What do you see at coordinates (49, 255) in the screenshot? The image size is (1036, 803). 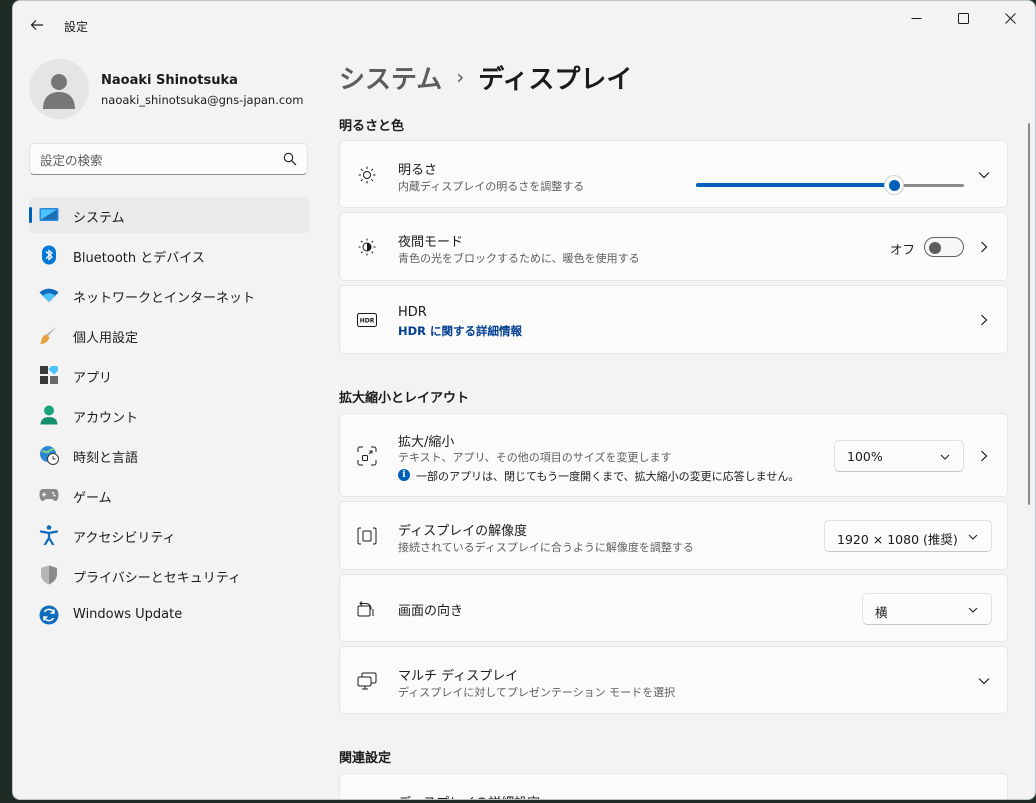 I see `bluetooth-icon` at bounding box center [49, 255].